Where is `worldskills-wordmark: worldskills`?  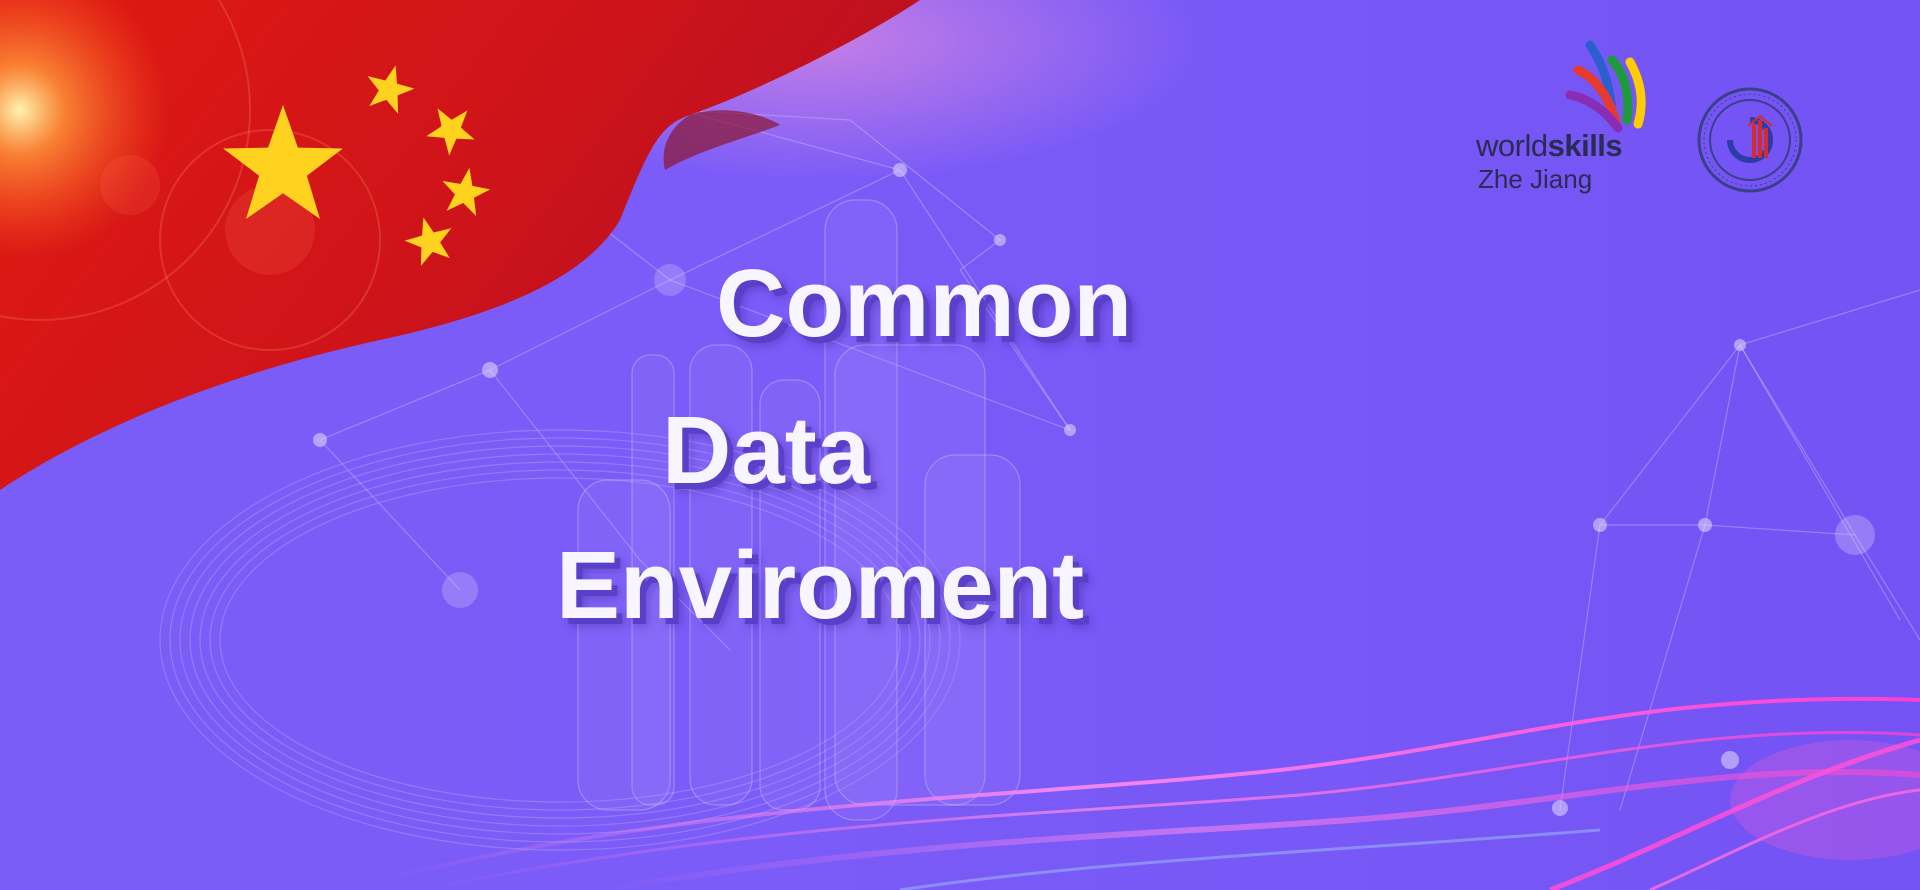
worldskills-wordmark: worldskills is located at coordinates (1549, 146).